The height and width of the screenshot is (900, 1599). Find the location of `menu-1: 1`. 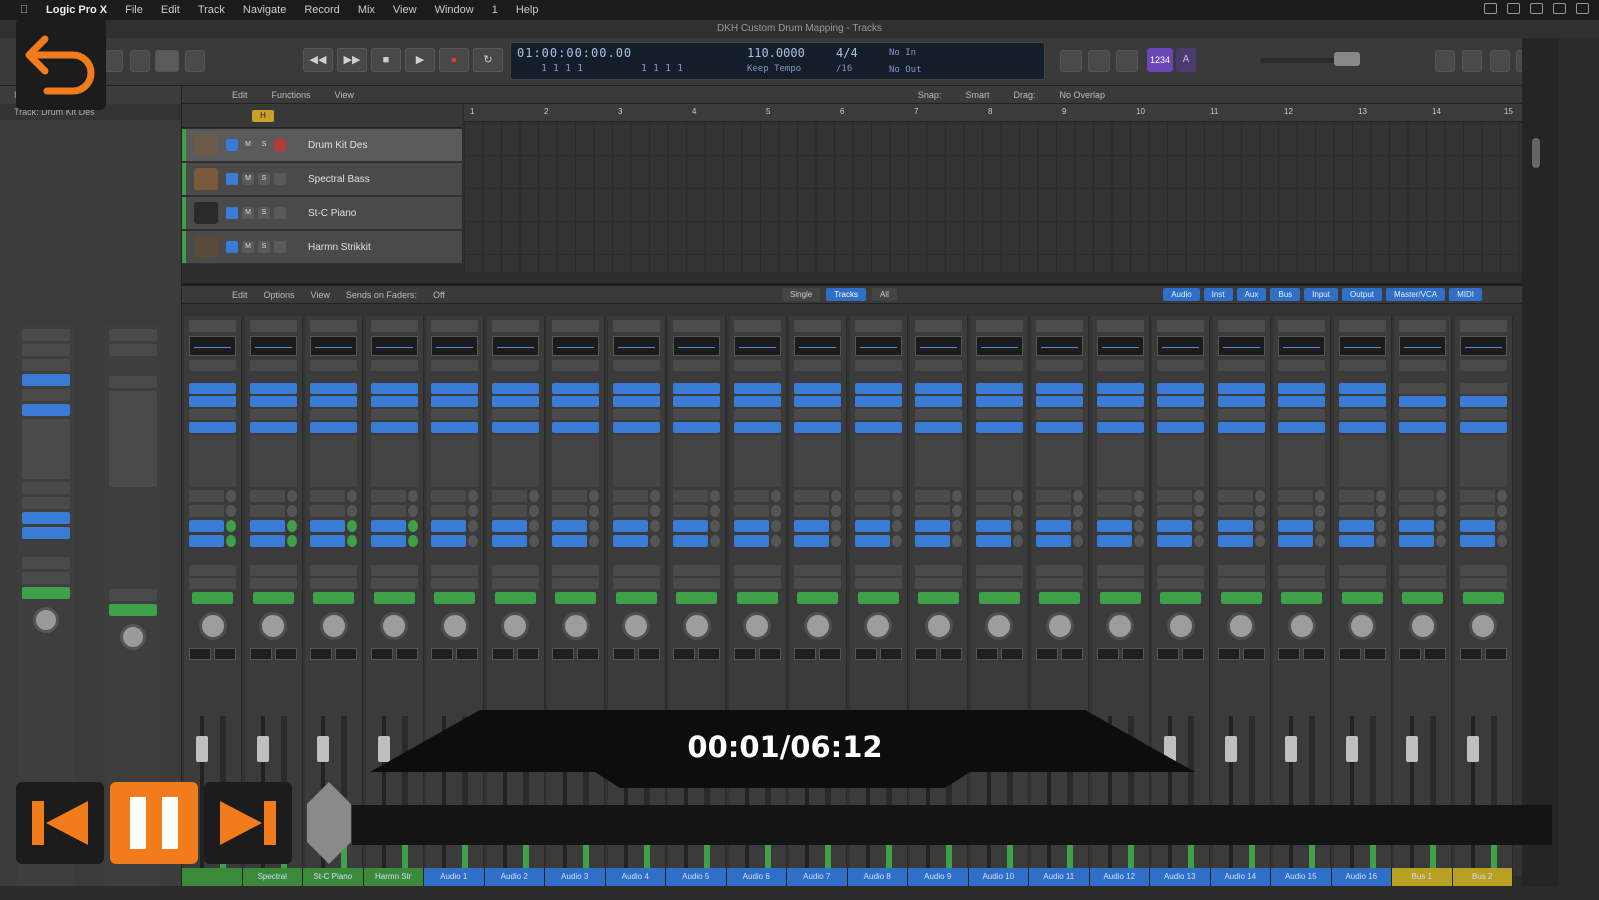

menu-1: 1 is located at coordinates (495, 10).